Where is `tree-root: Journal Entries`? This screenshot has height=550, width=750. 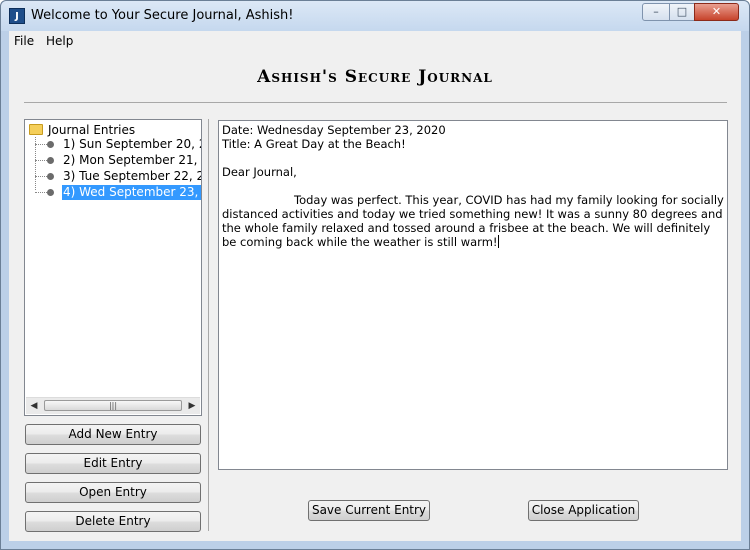 tree-root: Journal Entries is located at coordinates (82, 130).